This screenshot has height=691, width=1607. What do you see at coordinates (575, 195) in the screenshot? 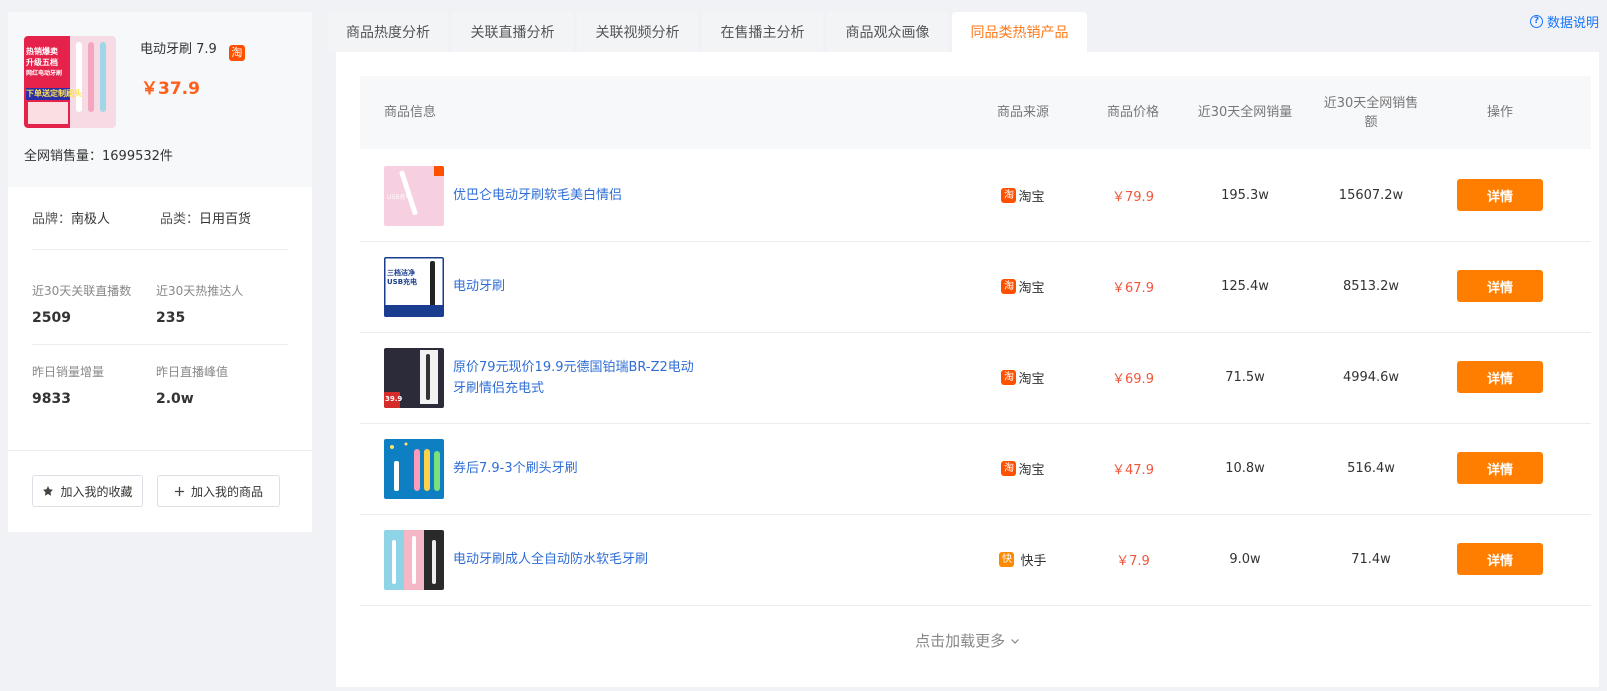
I see `product-title-link: 优巴仑电动牙刷软毛美白情侣` at bounding box center [575, 195].